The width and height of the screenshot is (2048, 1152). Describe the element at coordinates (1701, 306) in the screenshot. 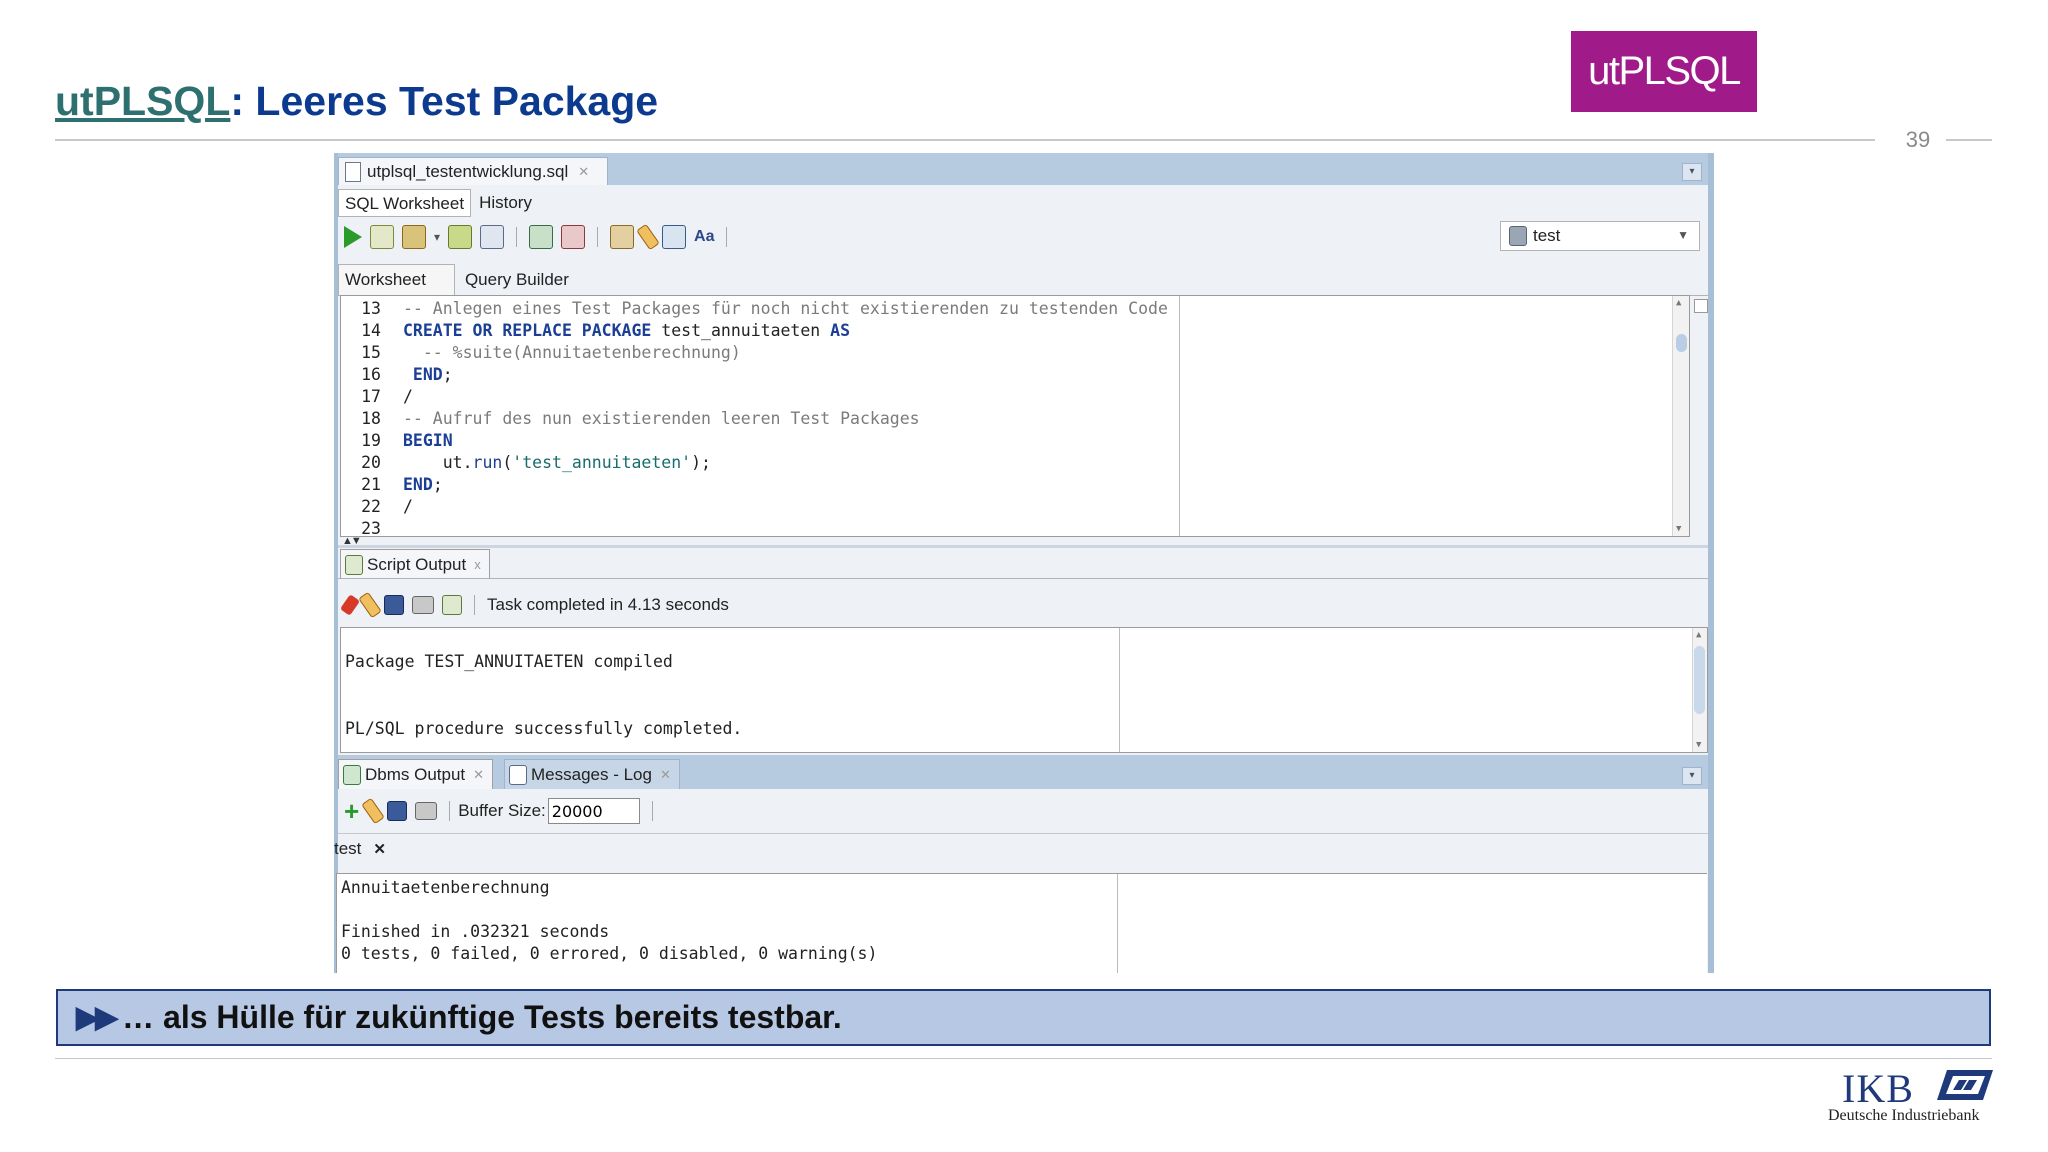

I see `split-toggle` at that location.